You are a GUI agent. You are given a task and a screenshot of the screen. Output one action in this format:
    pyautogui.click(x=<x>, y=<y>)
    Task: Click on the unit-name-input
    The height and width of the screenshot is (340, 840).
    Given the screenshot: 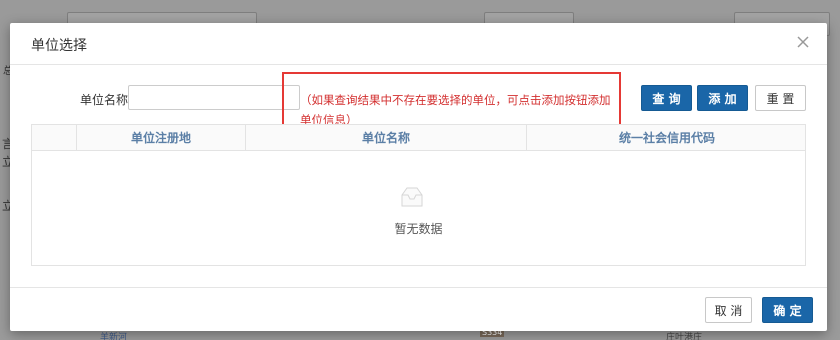 What is the action you would take?
    pyautogui.click(x=214, y=97)
    